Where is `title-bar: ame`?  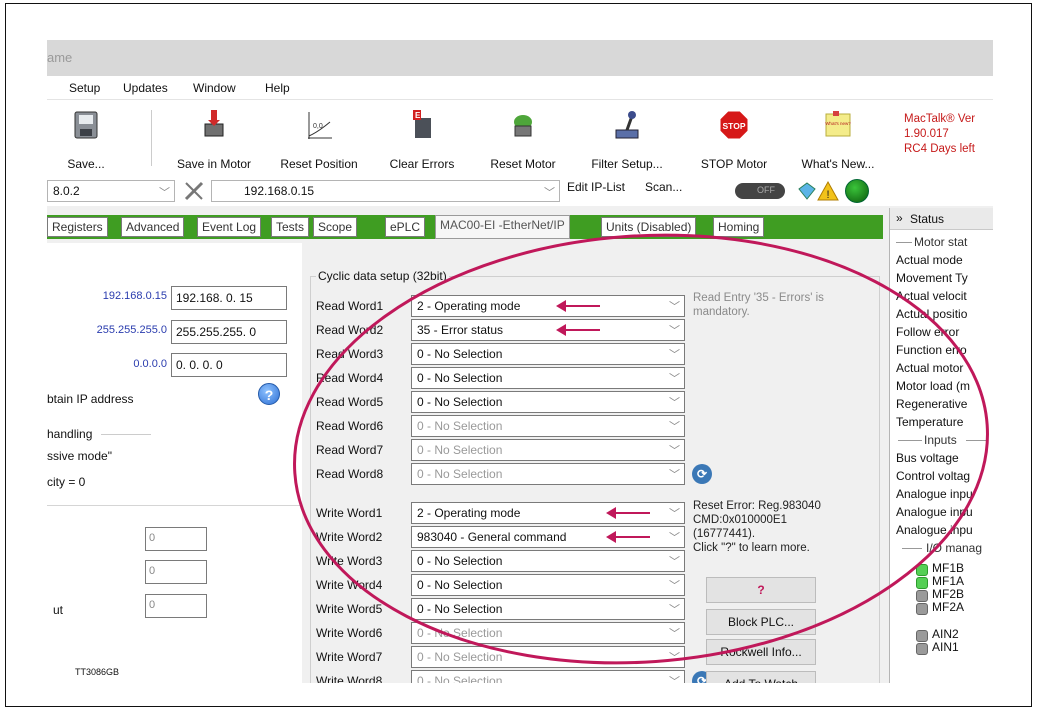 title-bar: ame is located at coordinates (520, 58).